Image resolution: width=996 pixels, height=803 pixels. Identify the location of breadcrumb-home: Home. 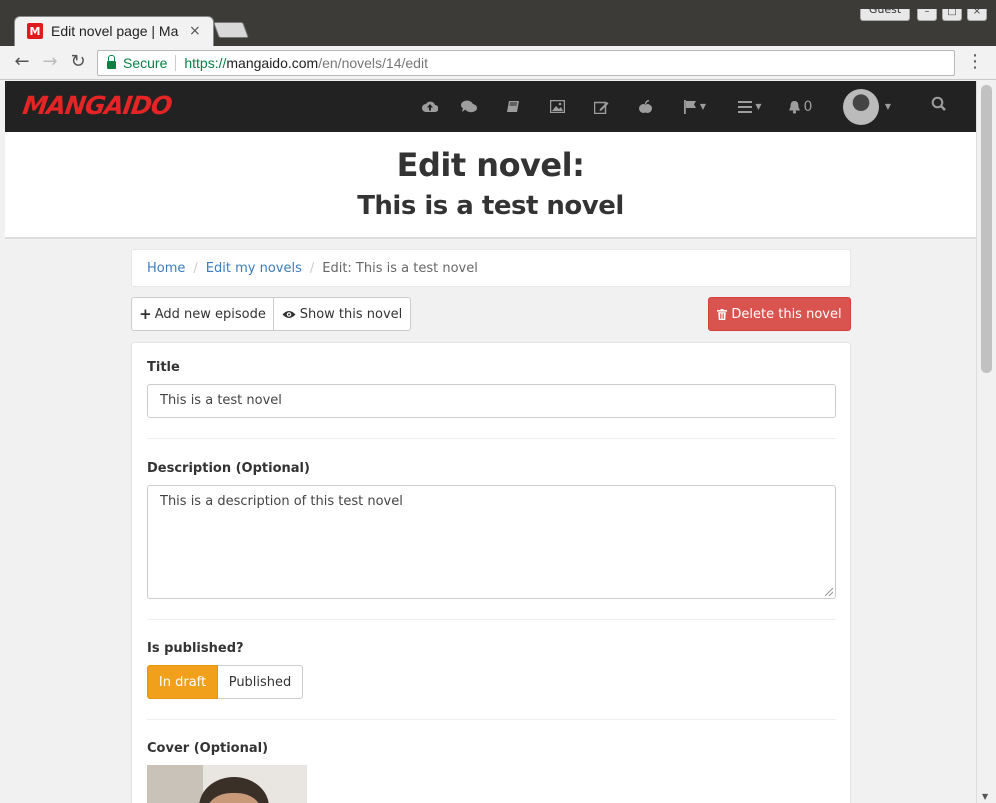
(166, 268).